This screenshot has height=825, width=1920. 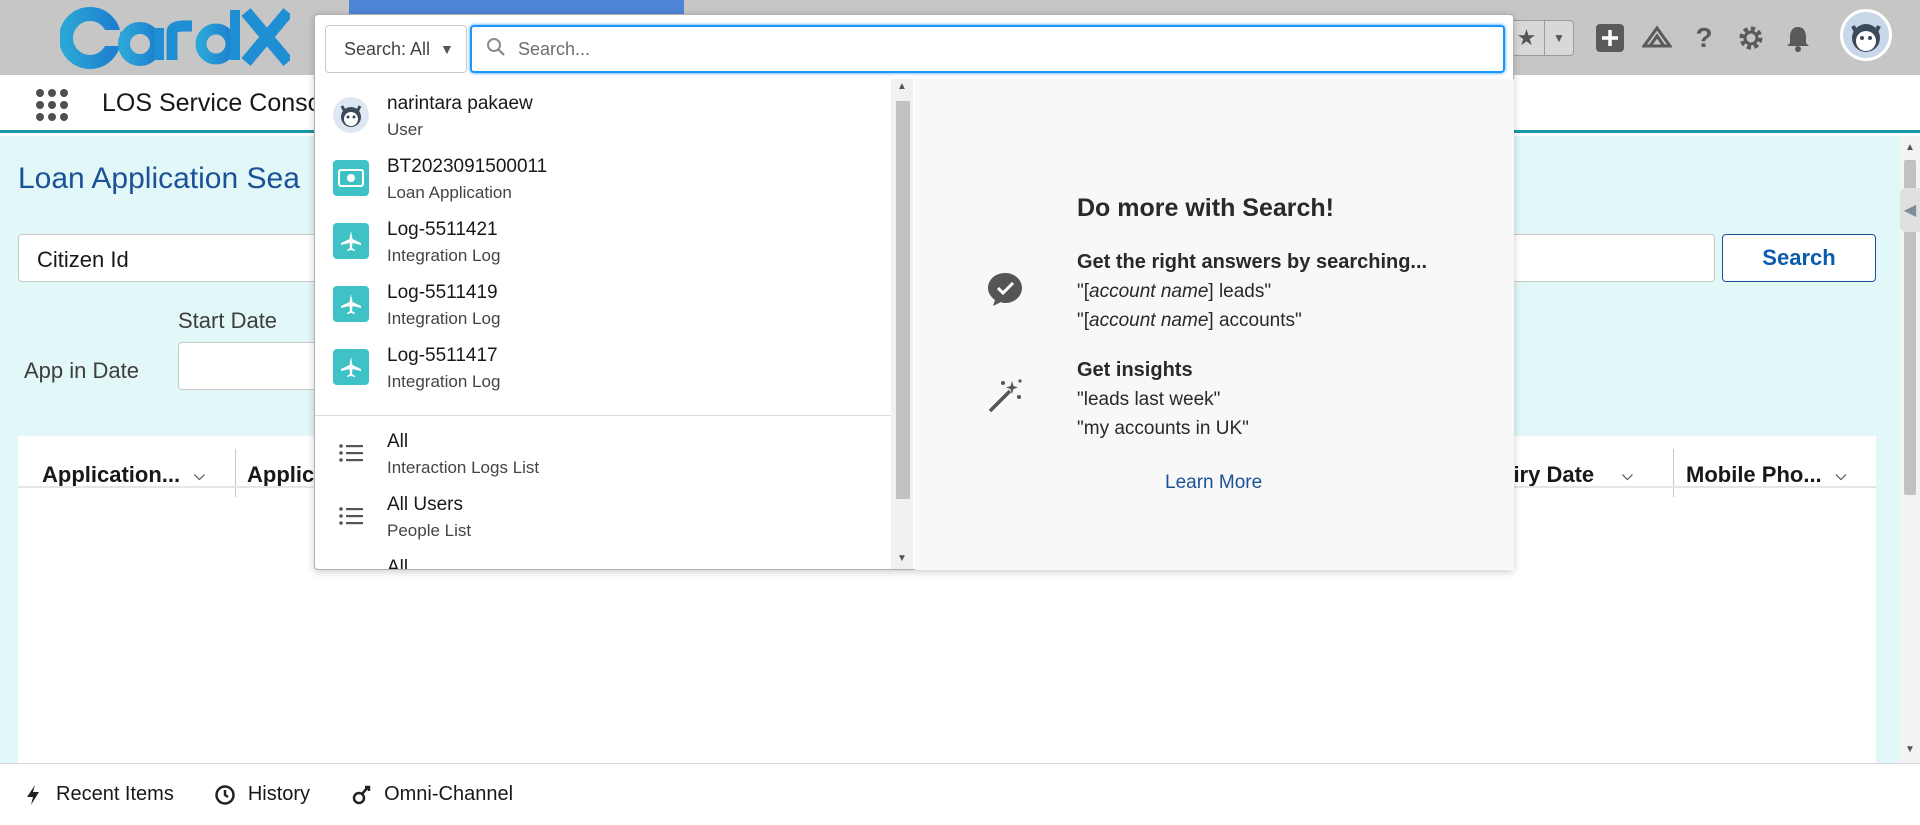 I want to click on list-result-item: All Interaction Logs List, so click(x=603, y=455).